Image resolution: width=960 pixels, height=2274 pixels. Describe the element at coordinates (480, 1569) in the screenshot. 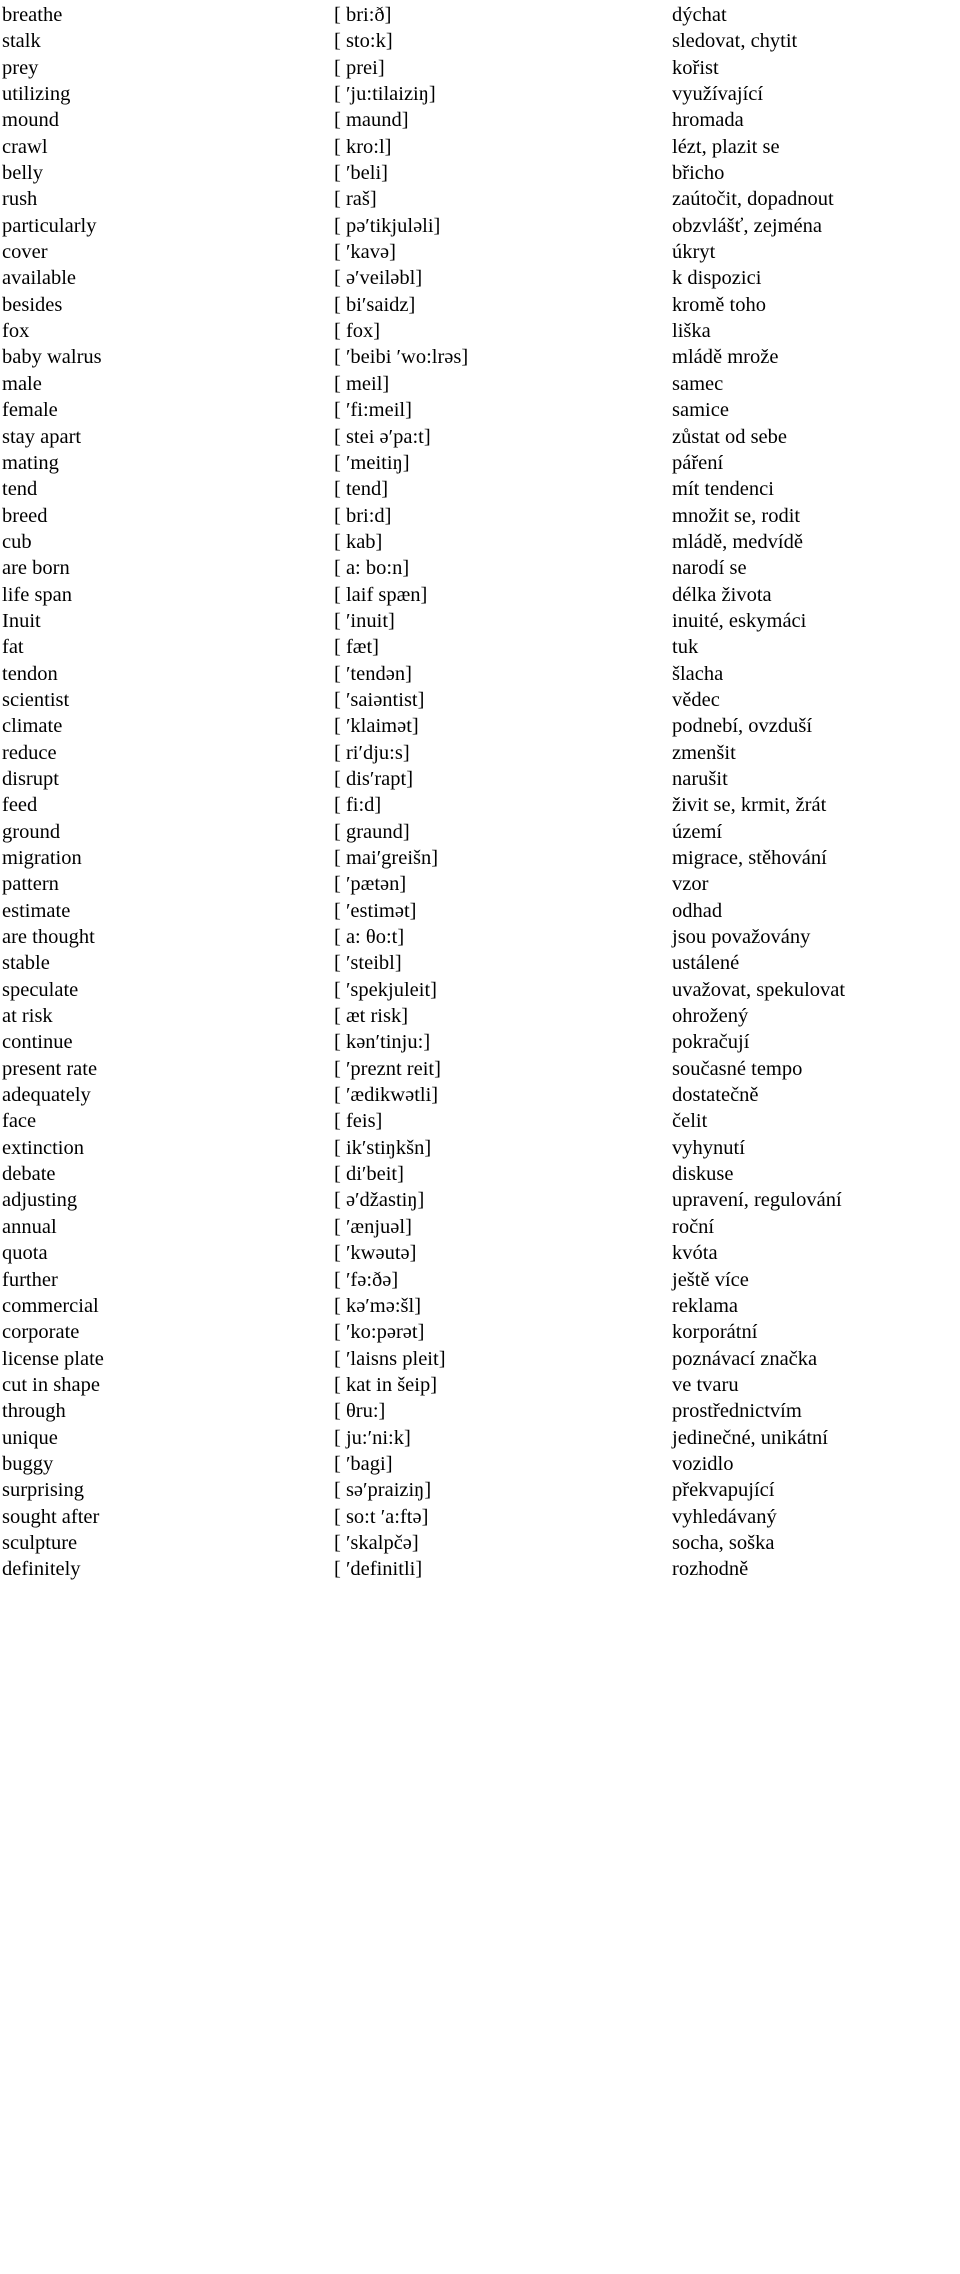

I see `vocab-row: definitely [ ′definitli] rozhodně` at that location.